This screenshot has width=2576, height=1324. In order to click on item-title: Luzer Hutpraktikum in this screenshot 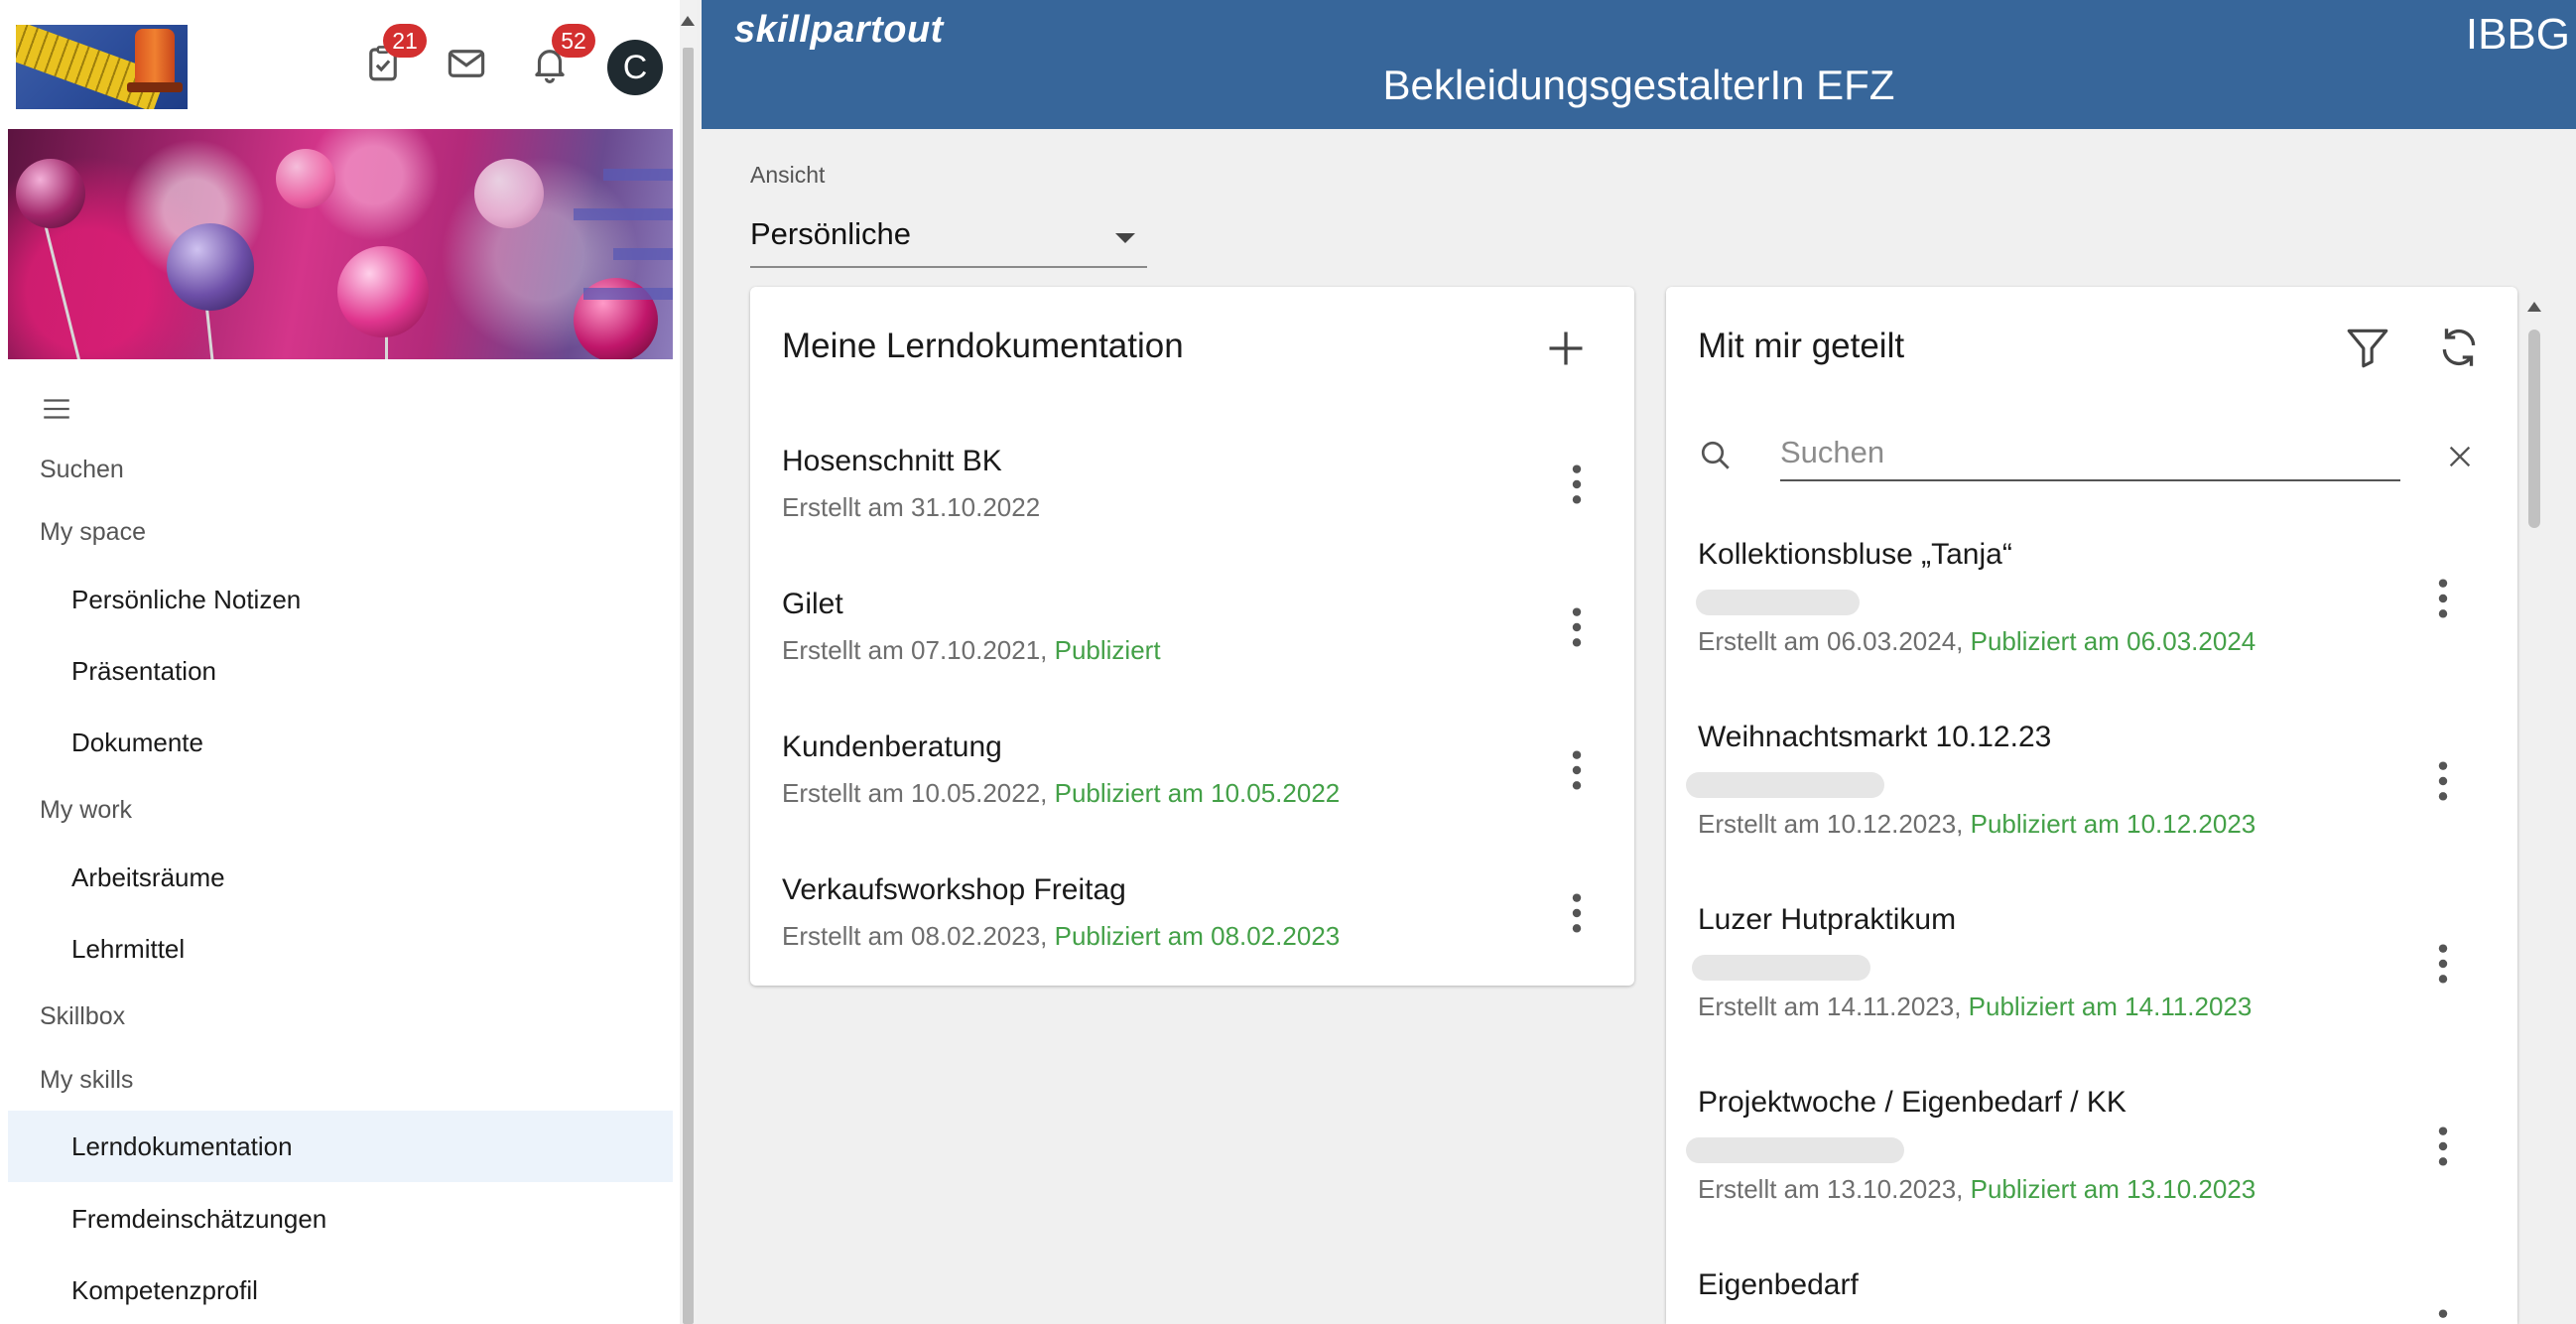, I will do `click(1828, 919)`.